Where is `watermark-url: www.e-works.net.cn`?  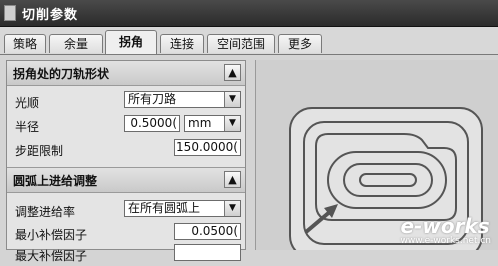 watermark-url: www.e-works.net.cn is located at coordinates (445, 241).